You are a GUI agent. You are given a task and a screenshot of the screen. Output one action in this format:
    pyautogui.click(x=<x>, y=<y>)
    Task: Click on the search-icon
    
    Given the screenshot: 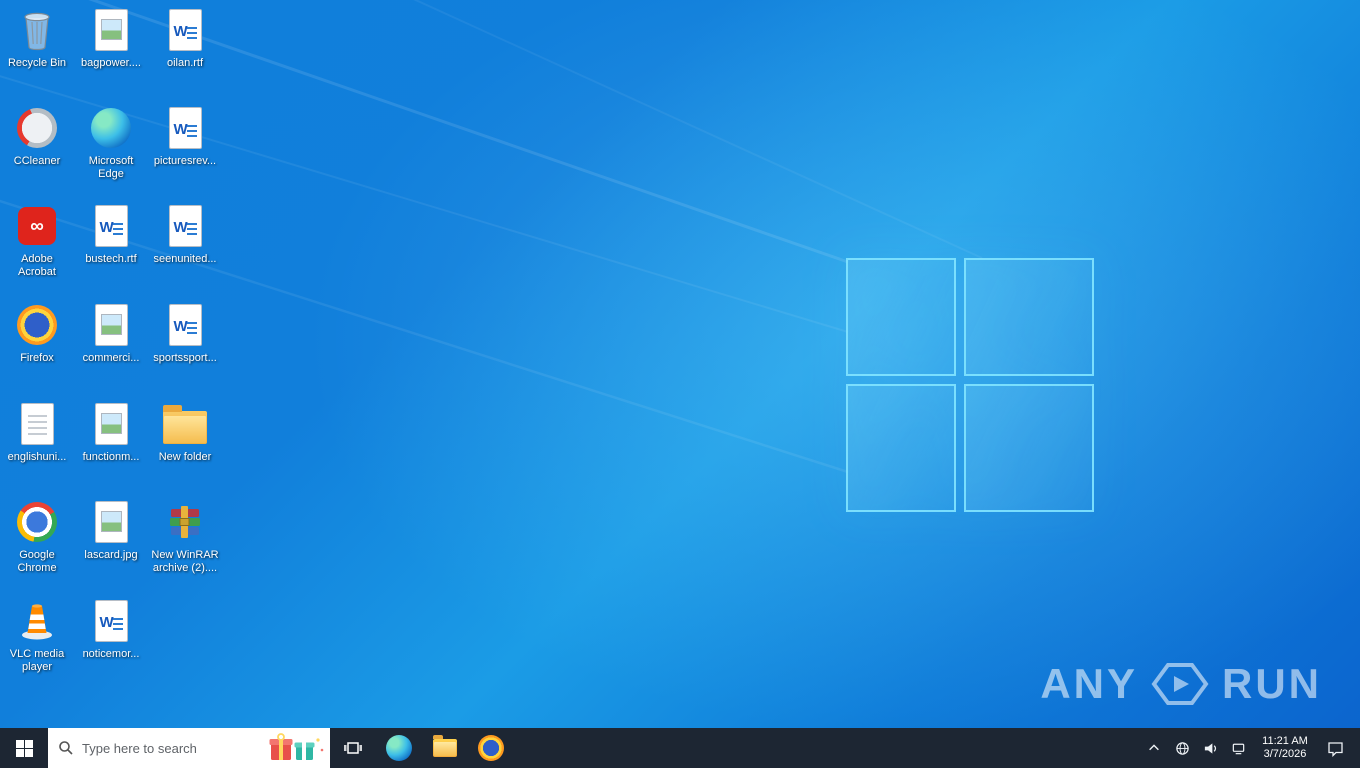 What is the action you would take?
    pyautogui.click(x=66, y=748)
    